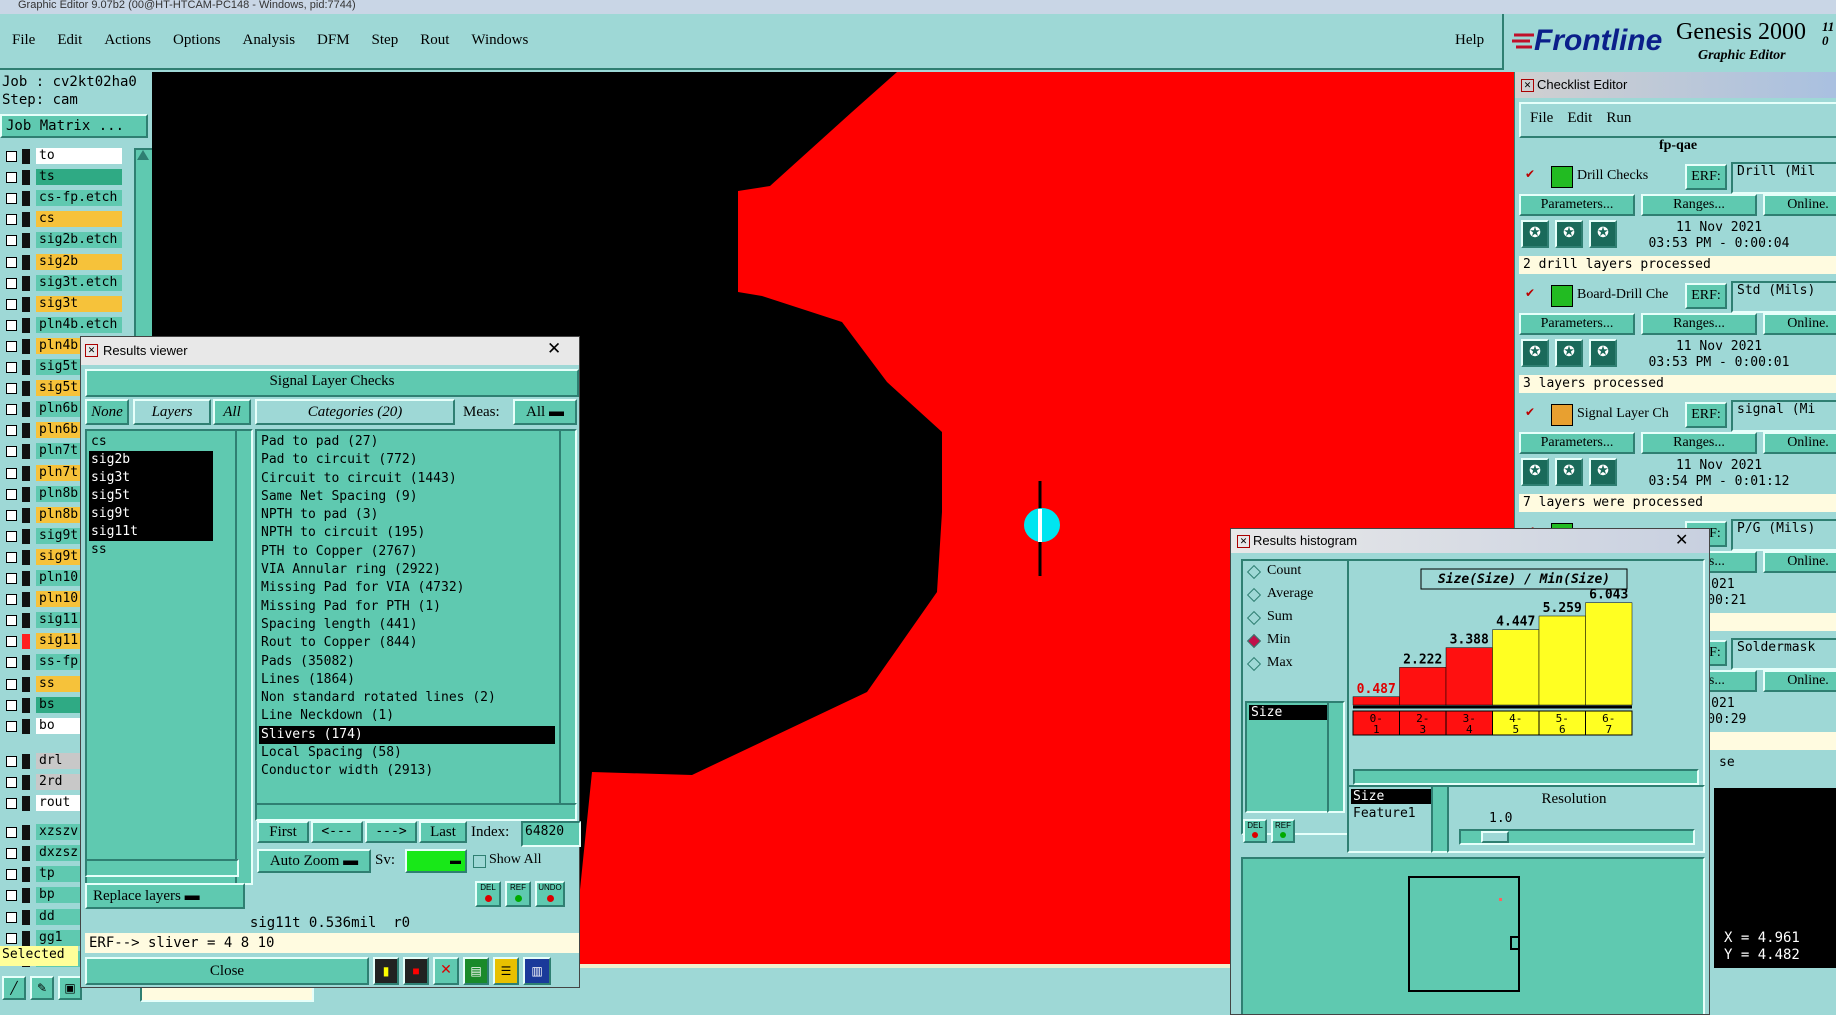  What do you see at coordinates (151, 478) in the screenshot?
I see `rv-layer-item: sig3t` at bounding box center [151, 478].